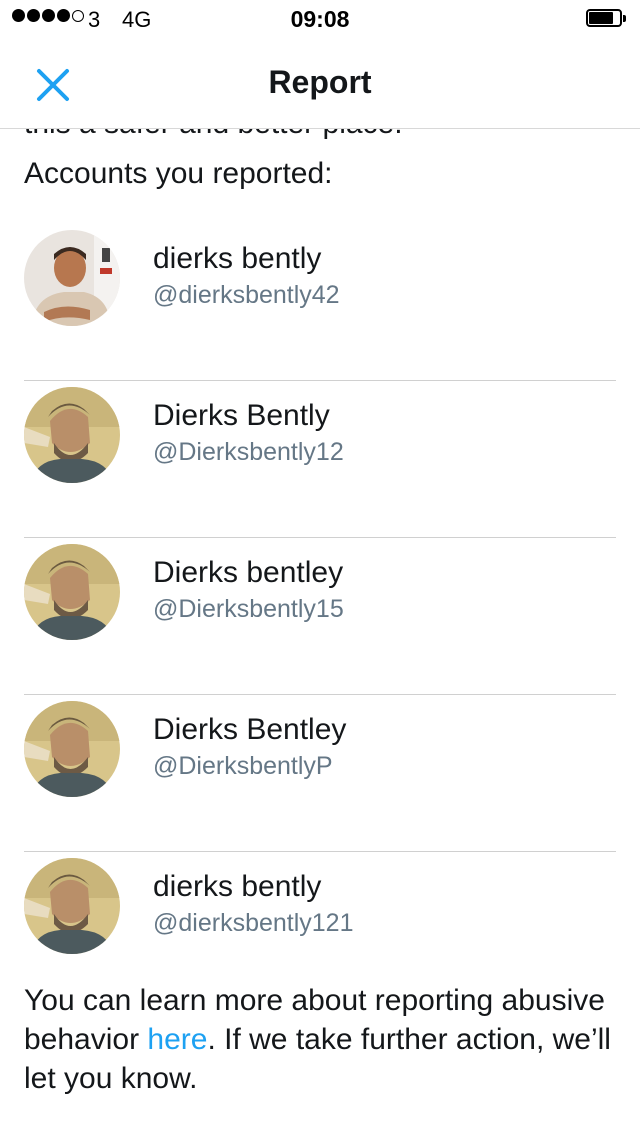 Image resolution: width=640 pixels, height=1136 pixels. I want to click on reported-account-row: Dierks bentley @Dierksbently15, so click(320, 616).